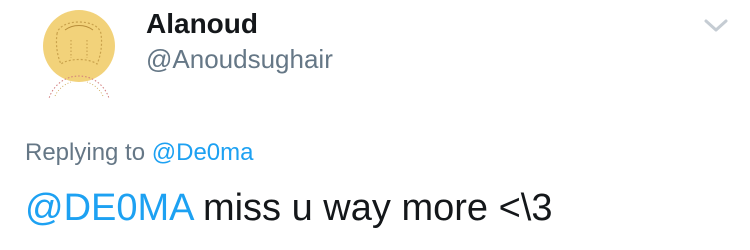 The image size is (750, 250). I want to click on more-options-button, so click(716, 26).